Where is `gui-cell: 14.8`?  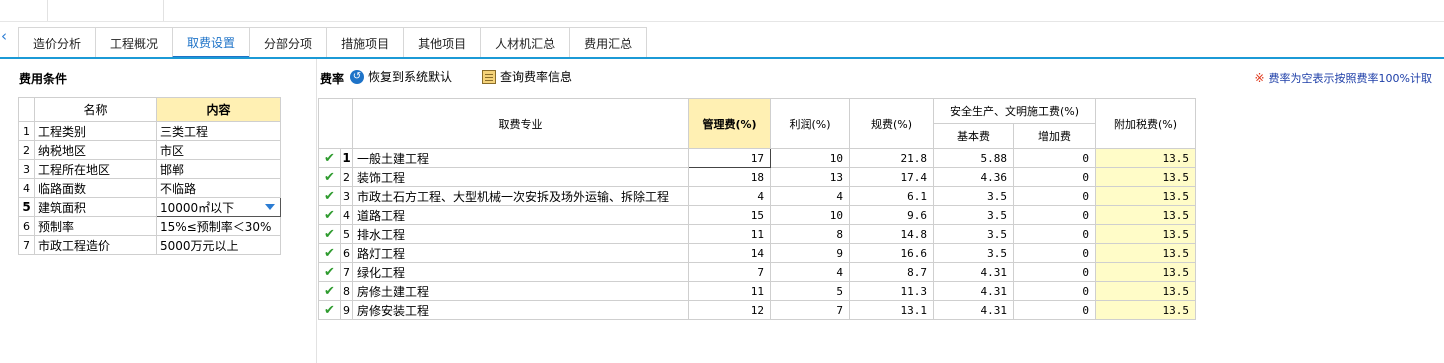
gui-cell: 14.8 is located at coordinates (891, 234).